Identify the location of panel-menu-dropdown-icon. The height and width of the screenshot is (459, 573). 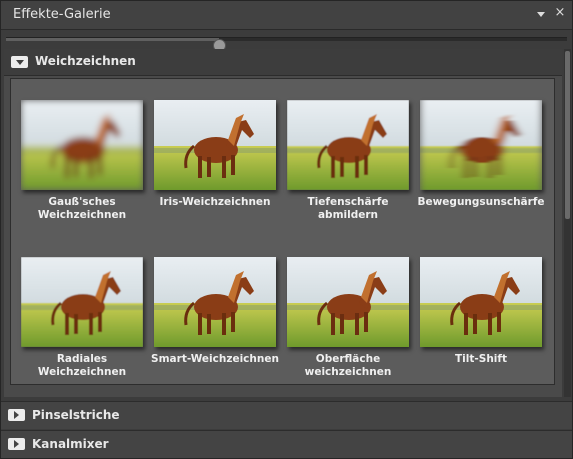
(541, 15).